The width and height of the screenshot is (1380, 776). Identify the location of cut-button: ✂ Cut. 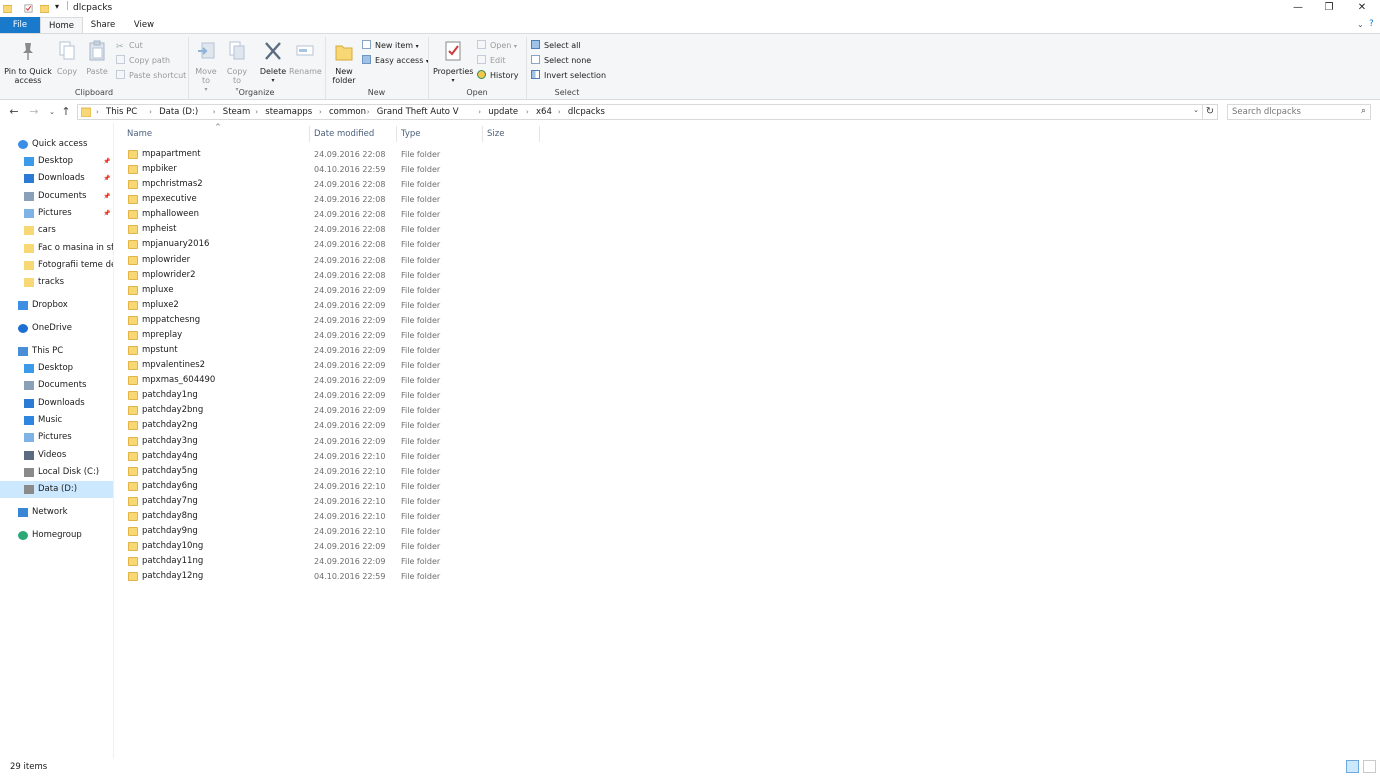
(129, 46).